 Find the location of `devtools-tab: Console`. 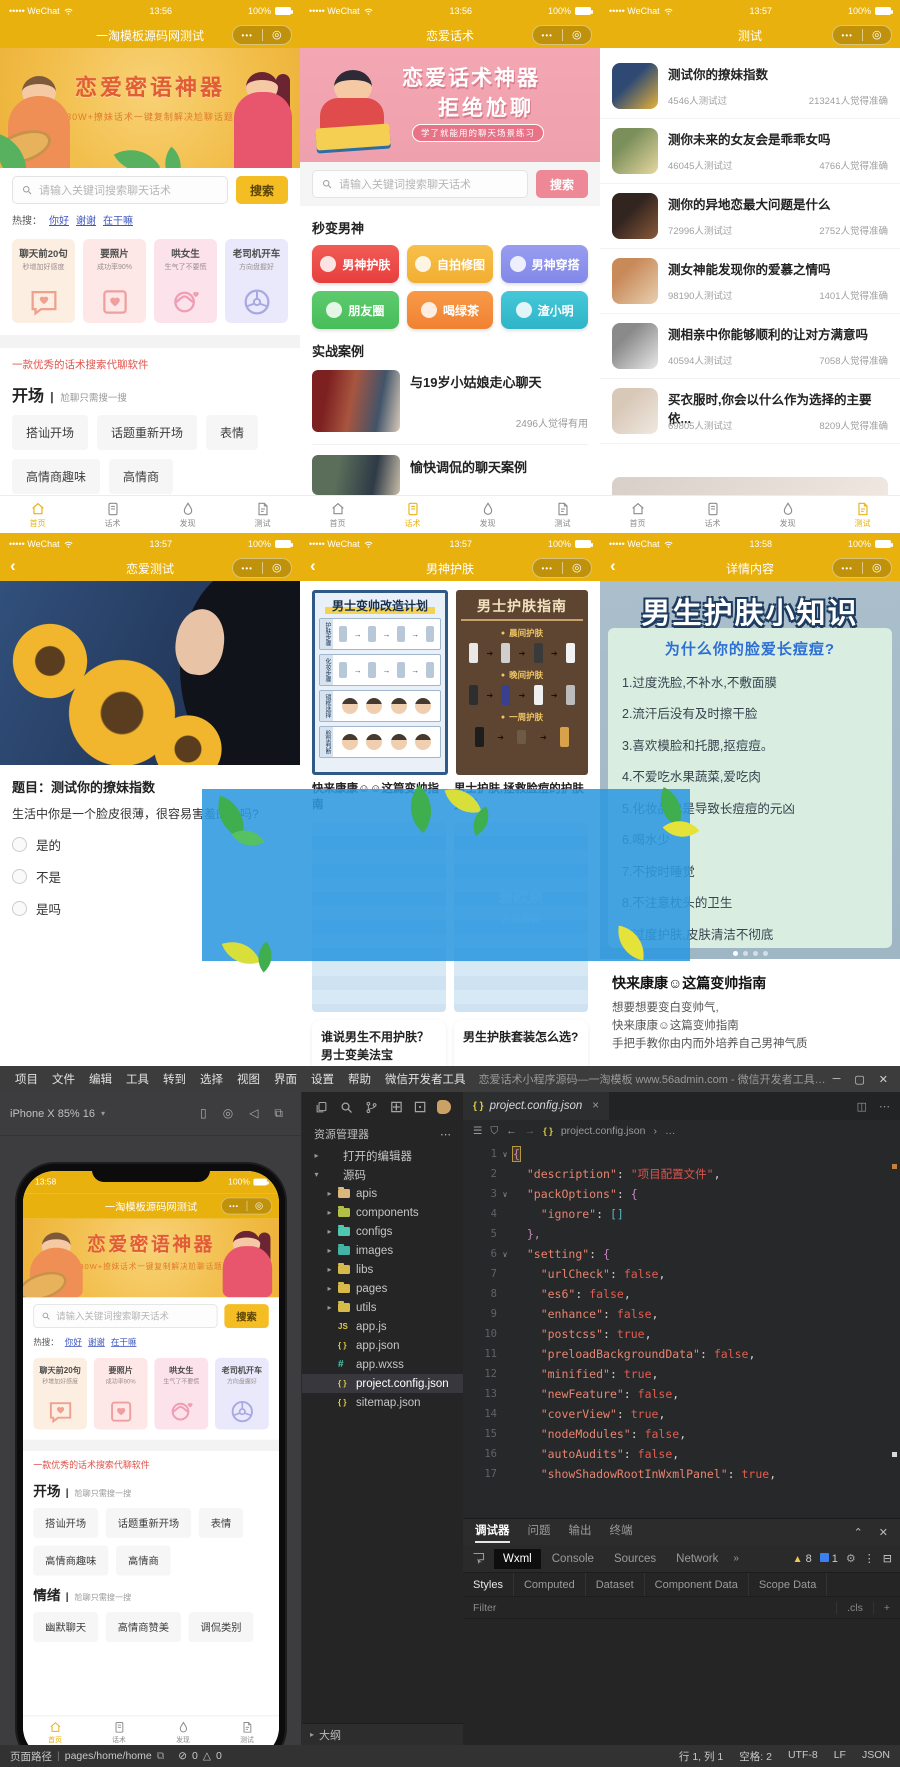

devtools-tab: Console is located at coordinates (573, 1559).